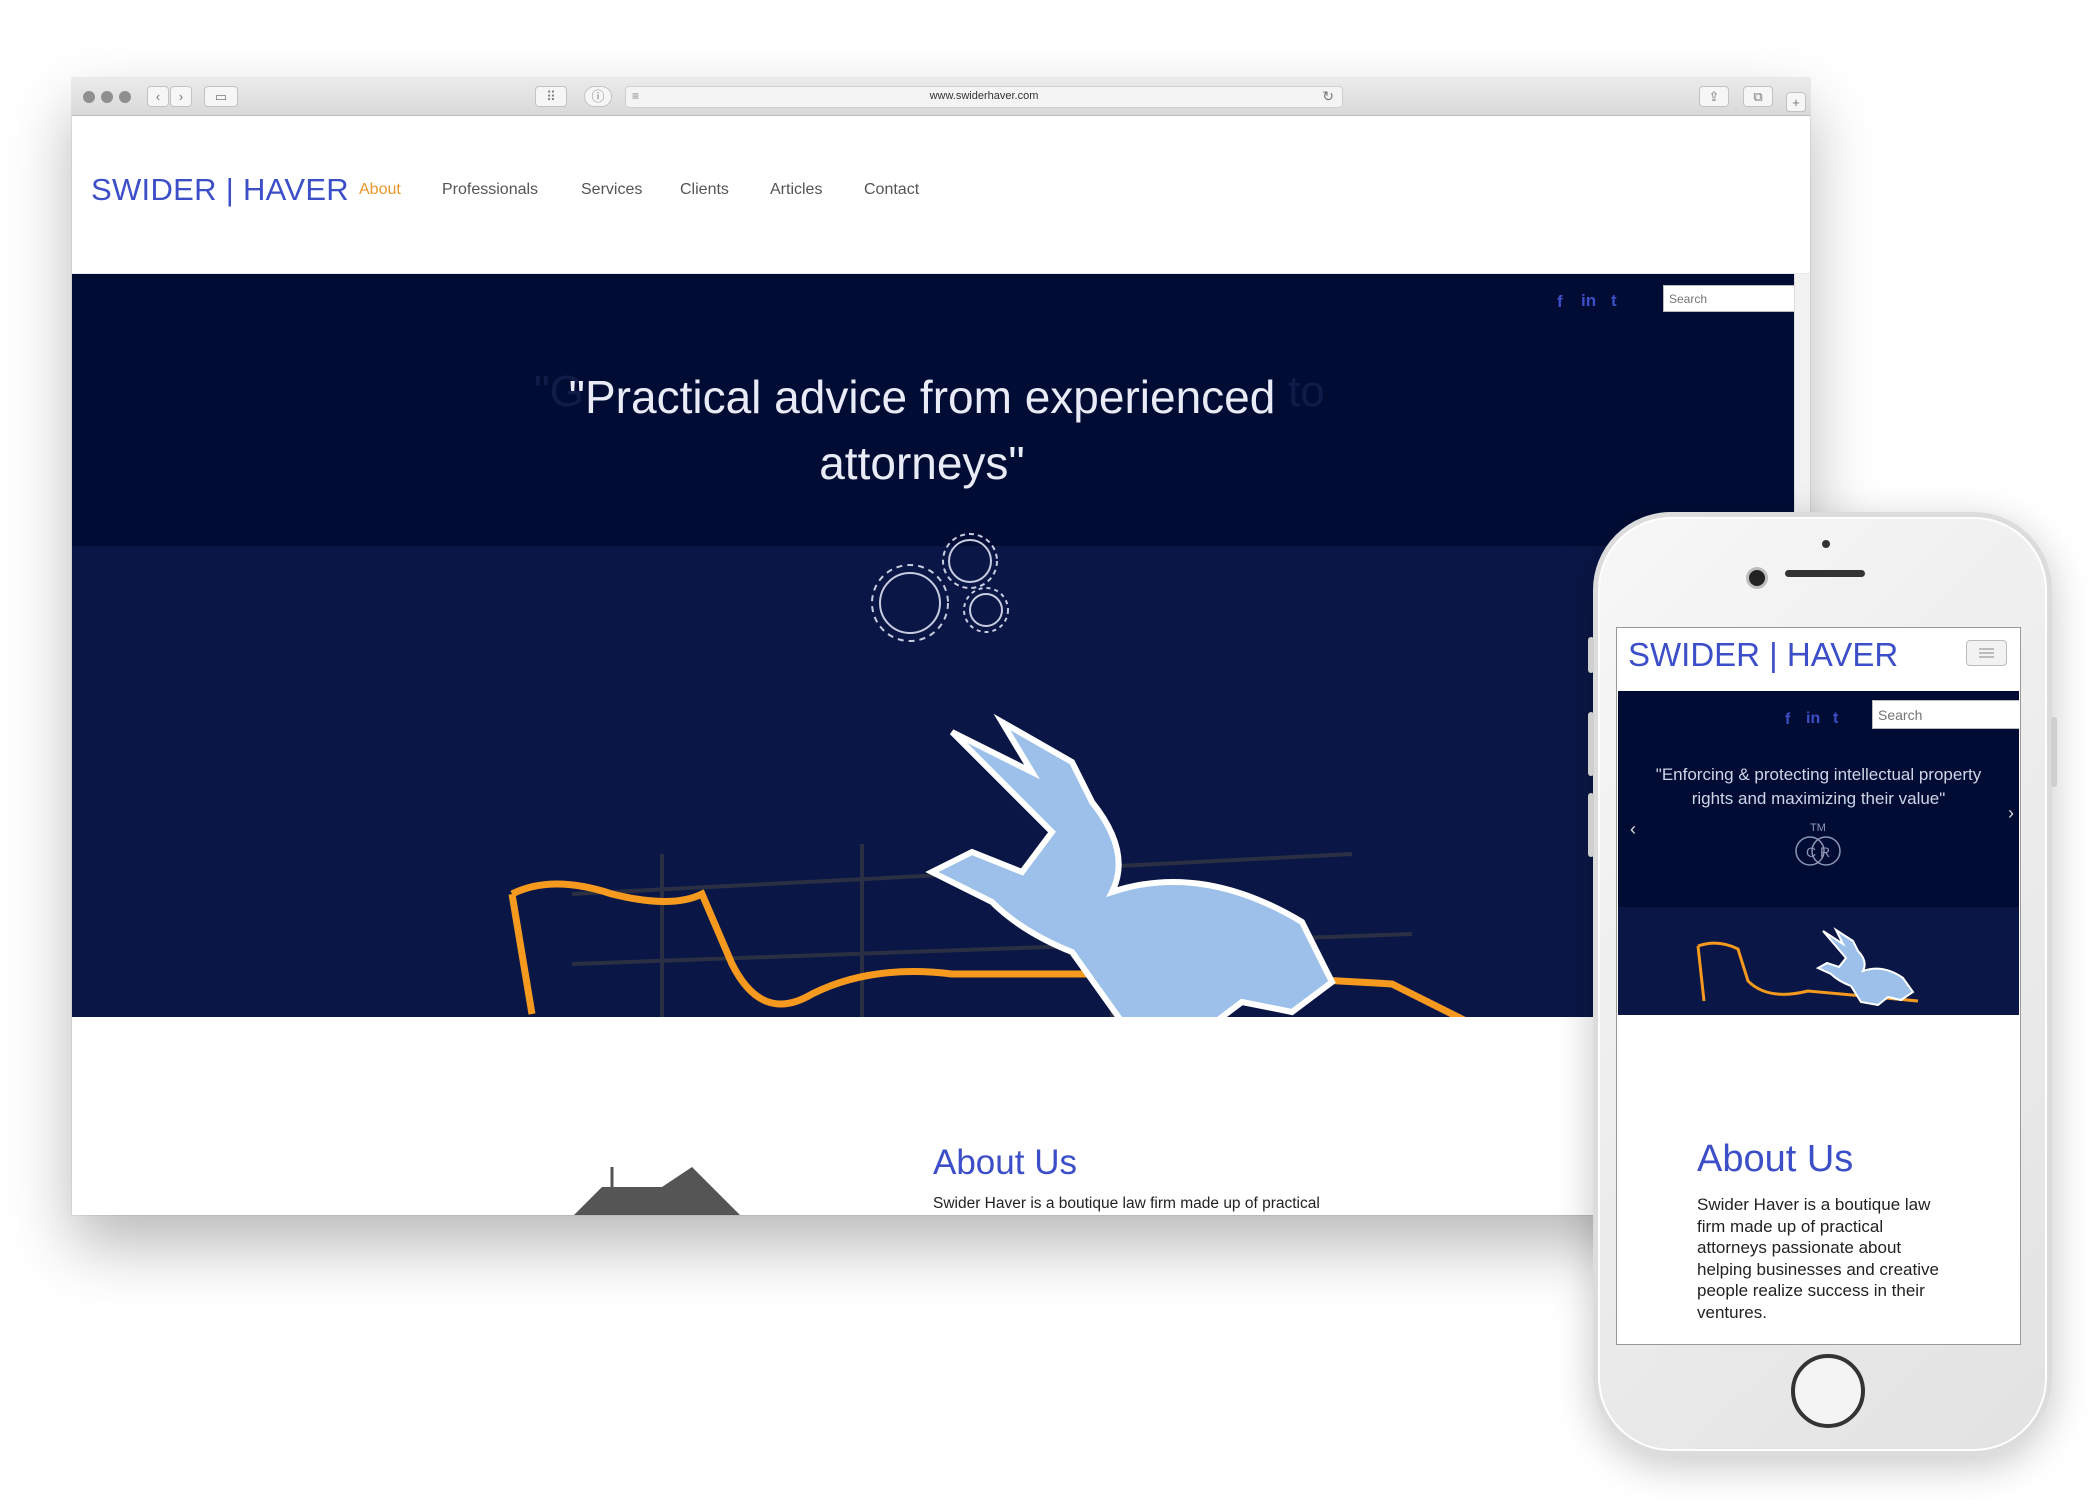  What do you see at coordinates (1560, 302) in the screenshot?
I see `facebook-icon: f` at bounding box center [1560, 302].